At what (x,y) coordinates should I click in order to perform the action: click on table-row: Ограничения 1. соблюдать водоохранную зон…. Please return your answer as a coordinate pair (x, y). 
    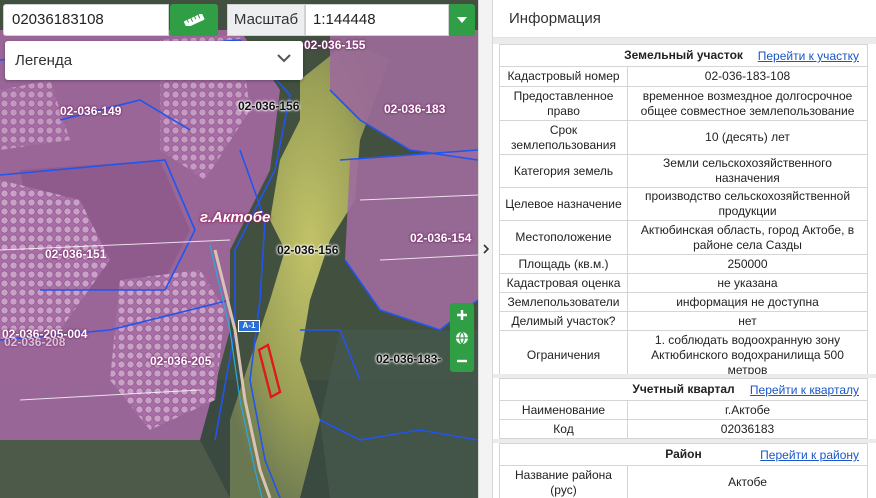
    Looking at the image, I should click on (683, 355).